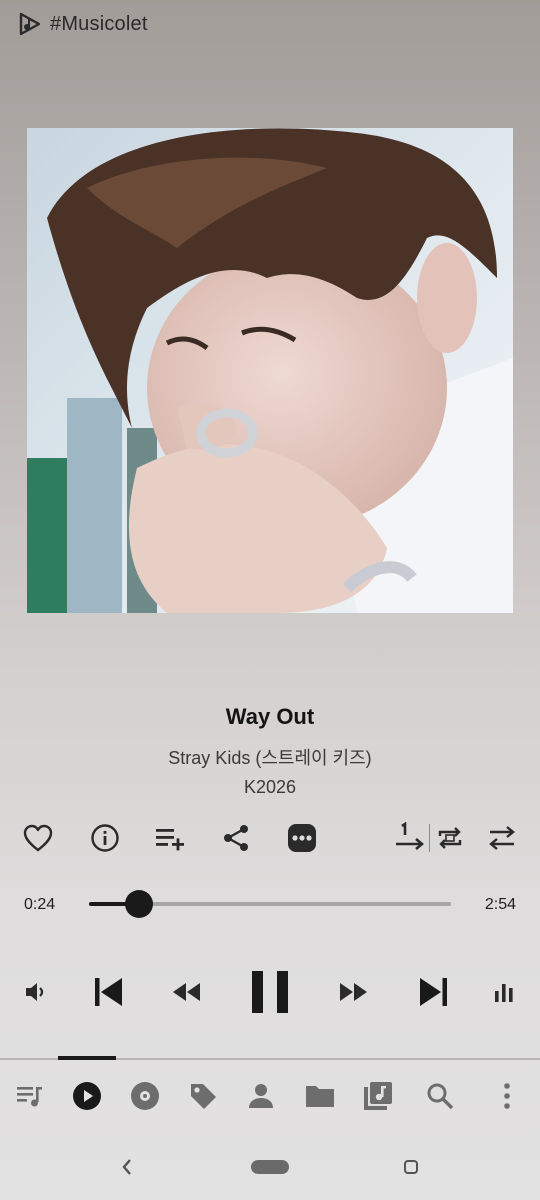 The height and width of the screenshot is (1200, 540). Describe the element at coordinates (410, 838) in the screenshot. I see `repeat-one-icon` at that location.